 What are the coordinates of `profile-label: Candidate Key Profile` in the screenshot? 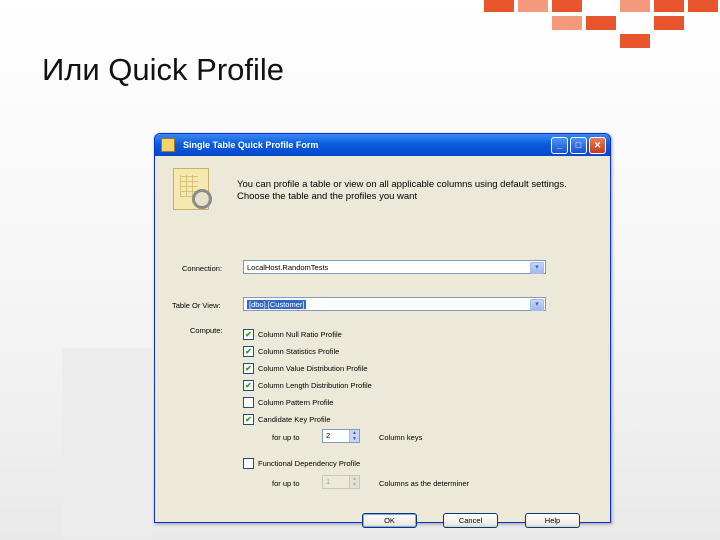 It's located at (294, 419).